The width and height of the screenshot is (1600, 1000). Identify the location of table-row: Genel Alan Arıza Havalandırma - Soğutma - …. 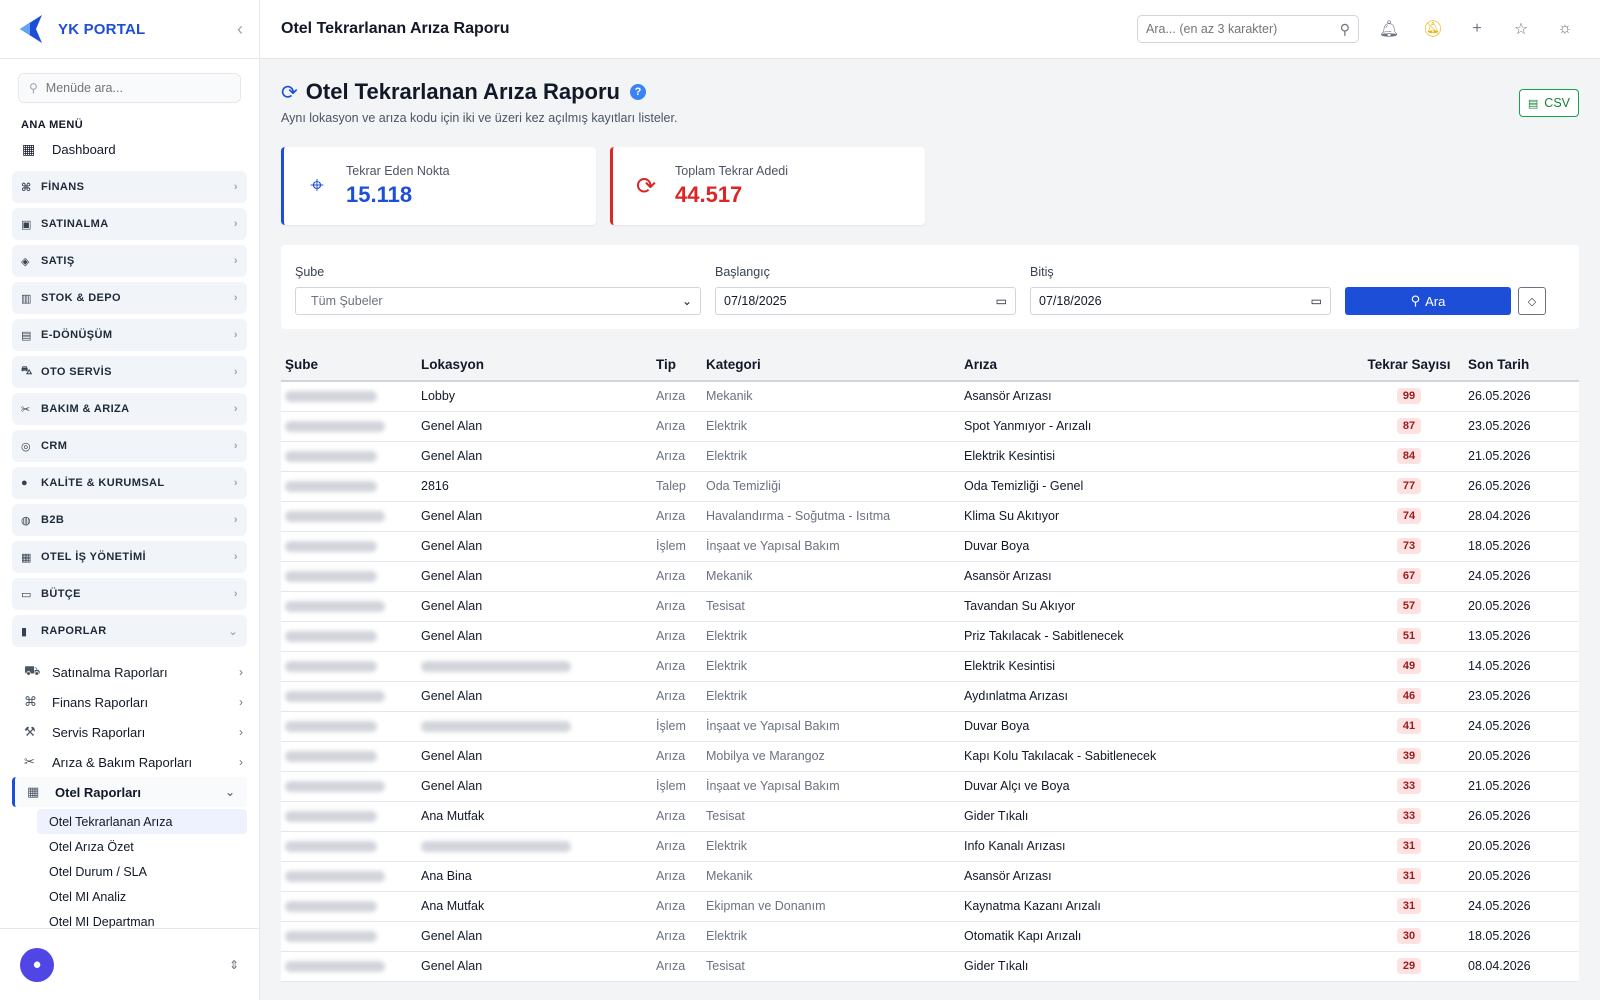
(930, 516).